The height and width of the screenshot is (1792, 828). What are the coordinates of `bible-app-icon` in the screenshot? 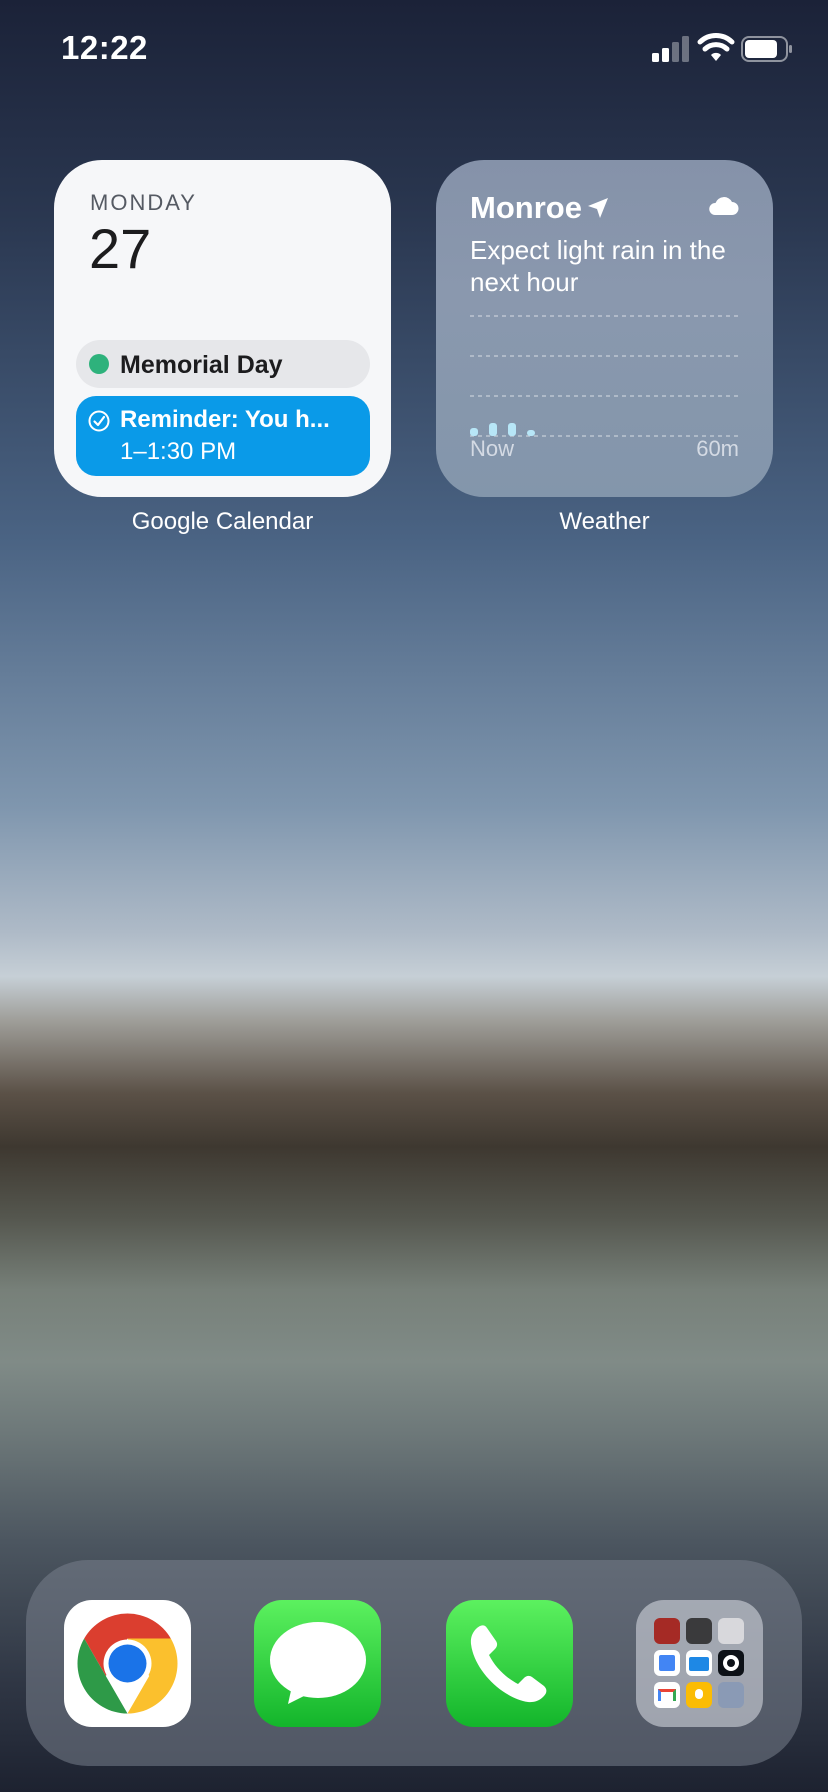 It's located at (667, 1631).